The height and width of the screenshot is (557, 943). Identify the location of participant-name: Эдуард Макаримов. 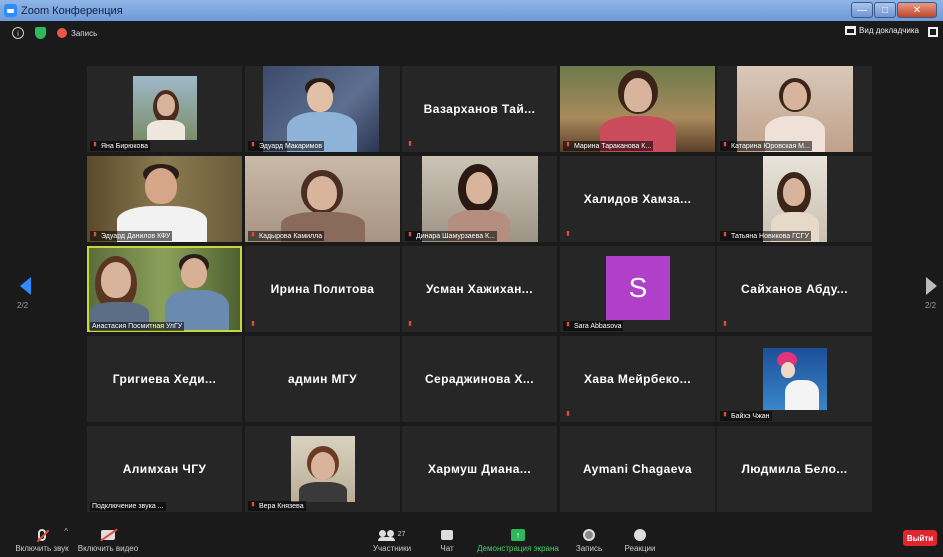
(286, 146).